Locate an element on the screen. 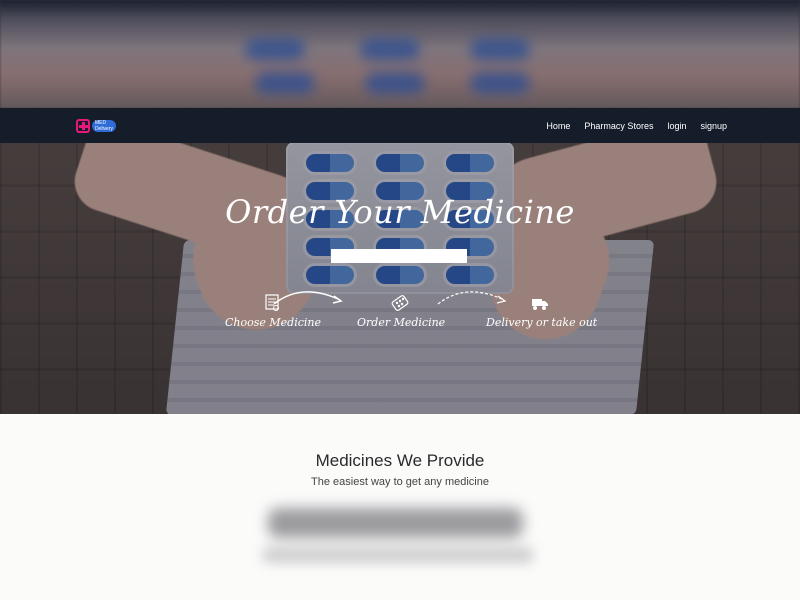  logo-badge: MED Delivery is located at coordinates (103, 125).